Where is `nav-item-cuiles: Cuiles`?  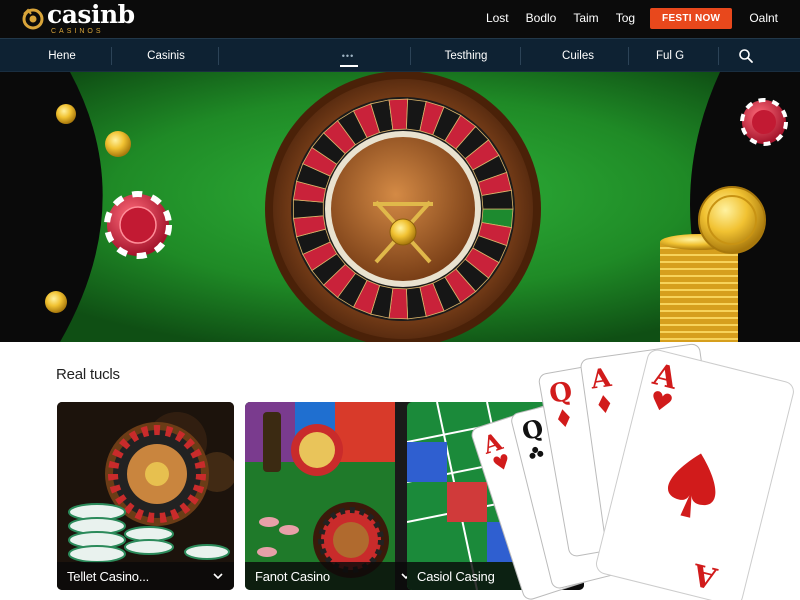 nav-item-cuiles: Cuiles is located at coordinates (578, 55).